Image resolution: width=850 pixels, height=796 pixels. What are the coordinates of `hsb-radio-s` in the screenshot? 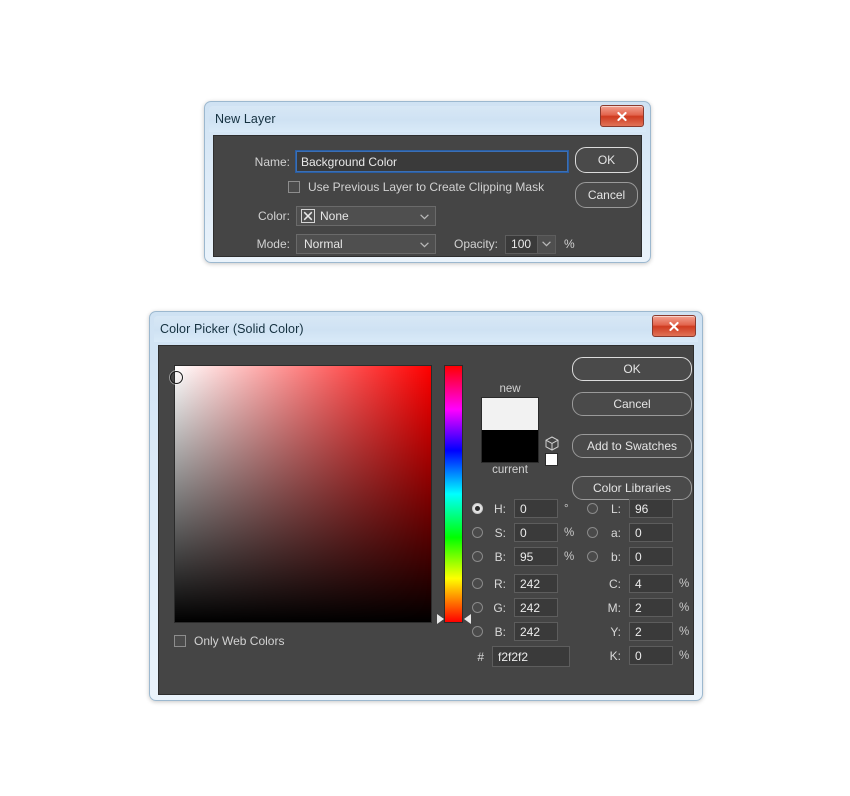 It's located at (477, 532).